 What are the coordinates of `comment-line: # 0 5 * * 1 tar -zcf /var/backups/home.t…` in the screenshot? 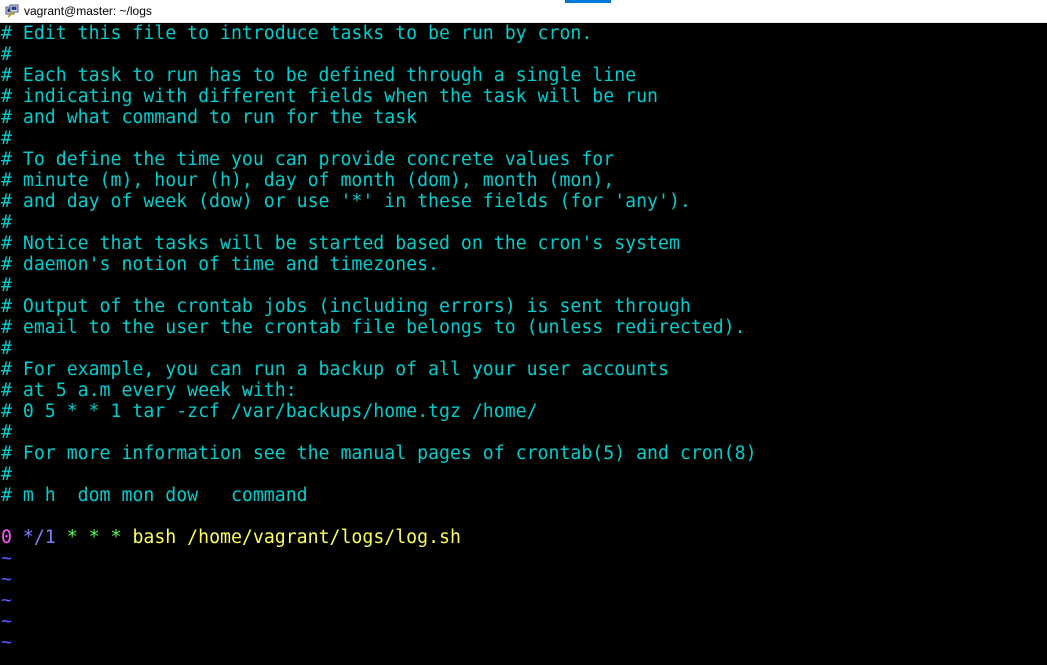 It's located at (269, 411).